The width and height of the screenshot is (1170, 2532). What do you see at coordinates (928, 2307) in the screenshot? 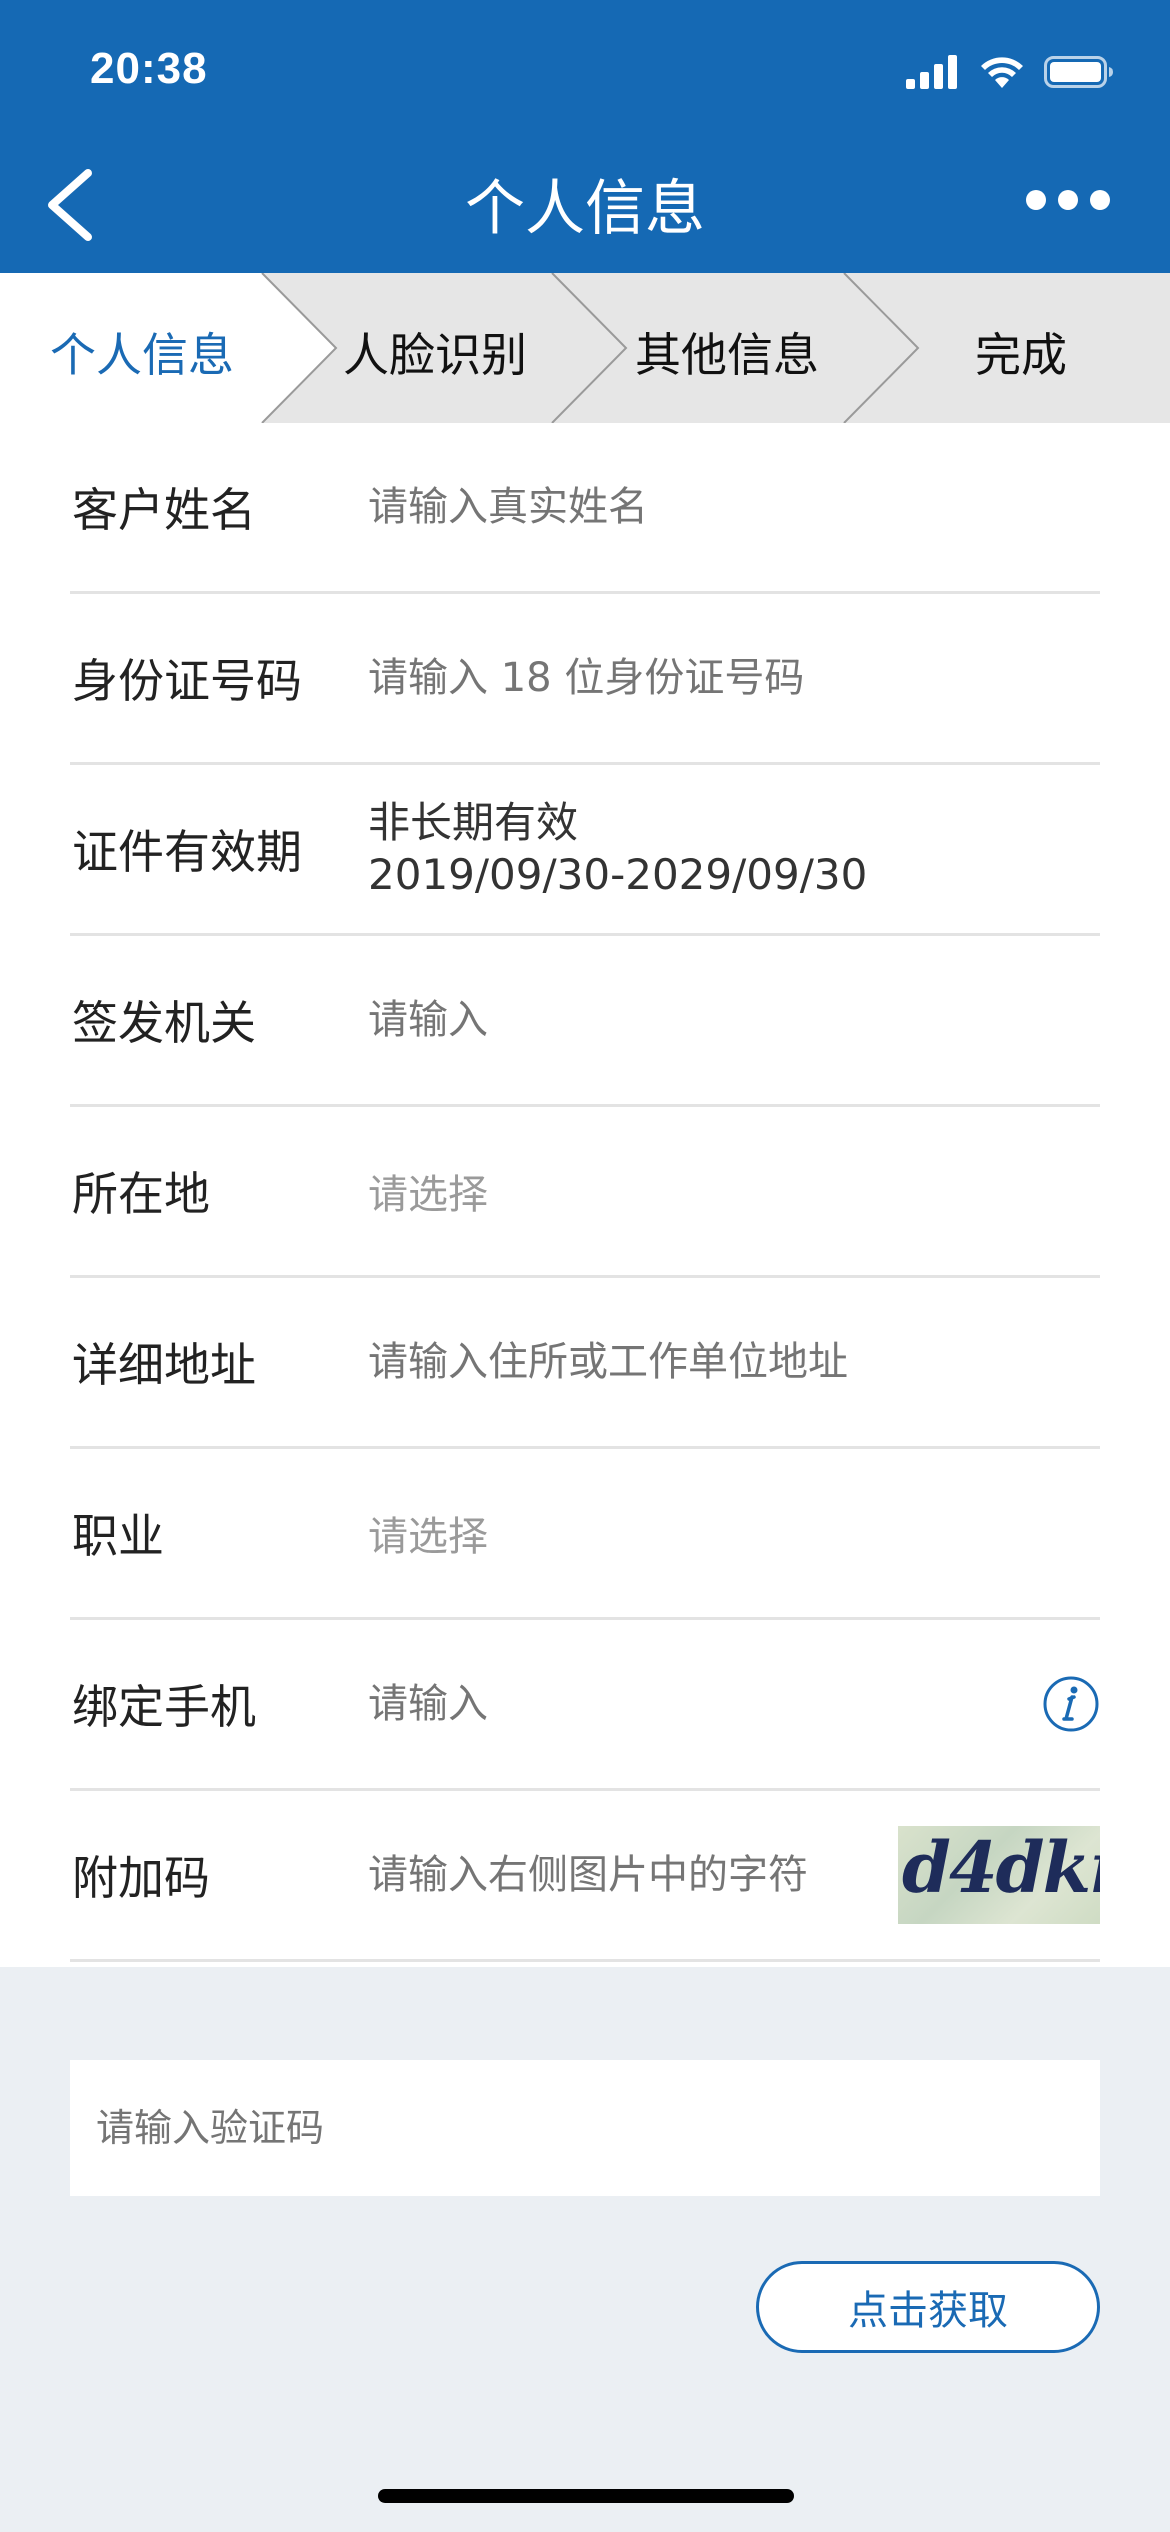
I see `get-code-button: 点击获取` at bounding box center [928, 2307].